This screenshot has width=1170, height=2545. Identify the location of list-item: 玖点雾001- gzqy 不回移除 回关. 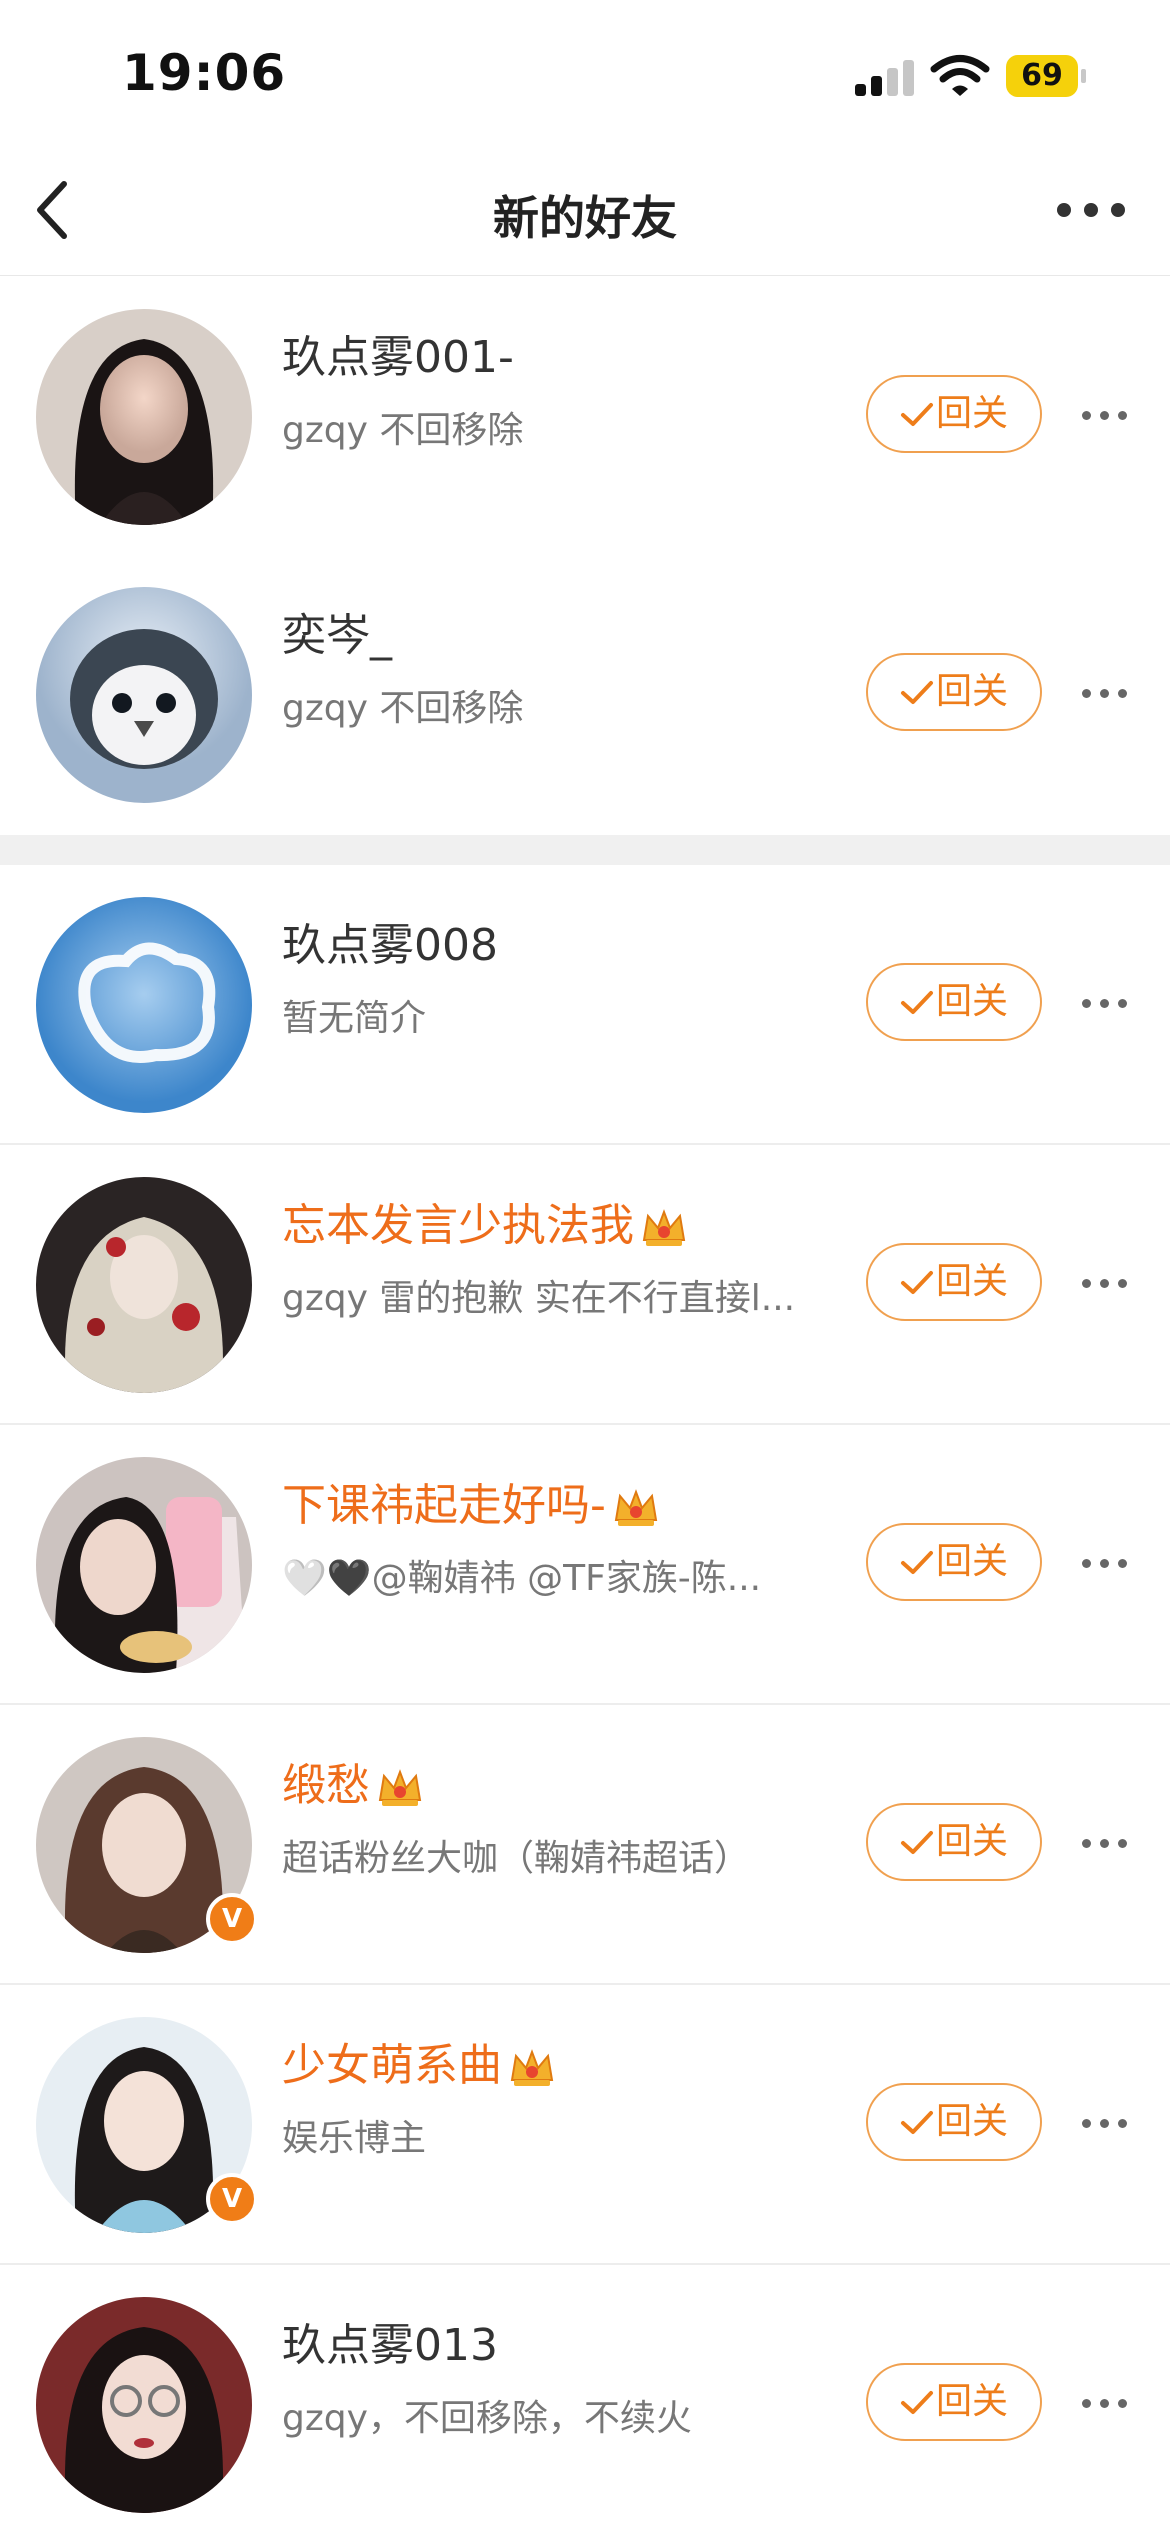
(585, 417).